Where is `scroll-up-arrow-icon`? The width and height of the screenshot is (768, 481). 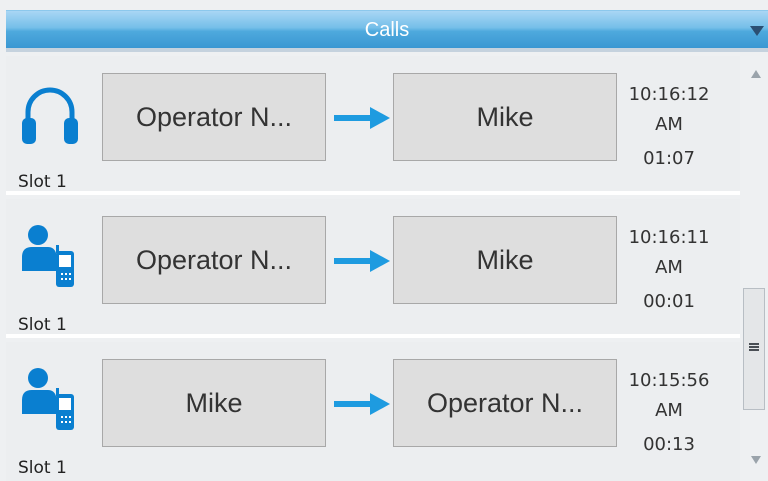 scroll-up-arrow-icon is located at coordinates (756, 74).